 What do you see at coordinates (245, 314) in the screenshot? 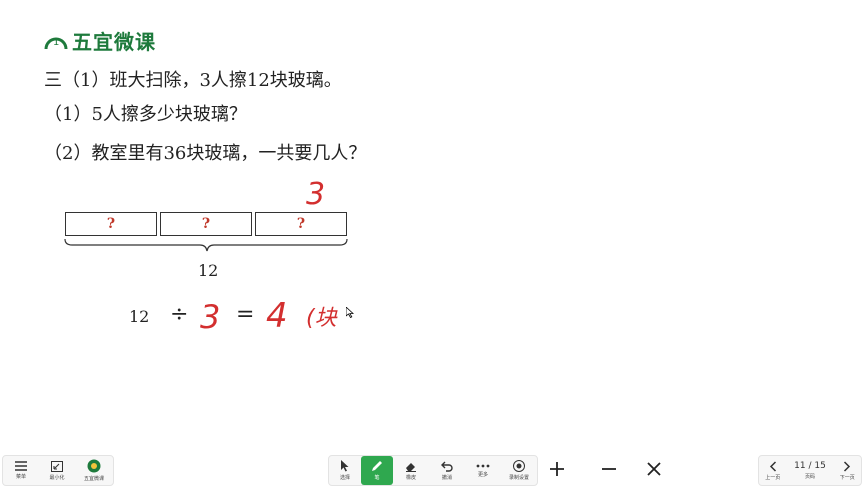
I see `equation-equals-sign: =` at bounding box center [245, 314].